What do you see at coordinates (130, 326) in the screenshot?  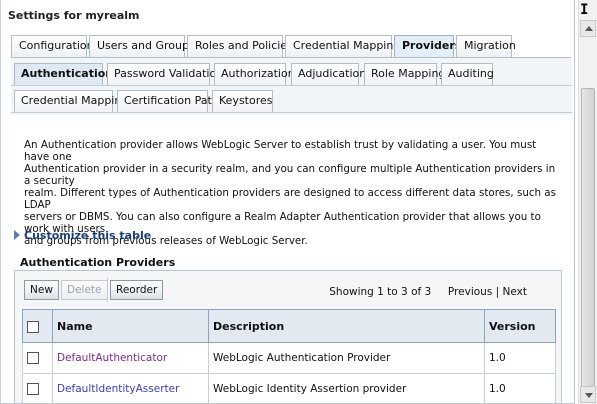 I see `column-header-name: Name` at bounding box center [130, 326].